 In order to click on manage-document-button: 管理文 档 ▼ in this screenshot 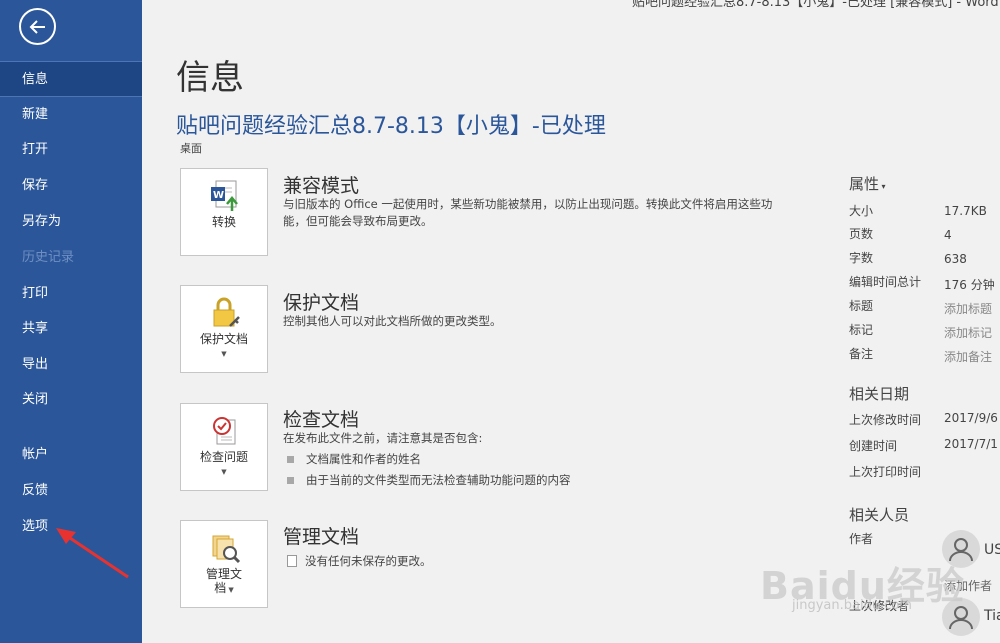, I will do `click(224, 564)`.